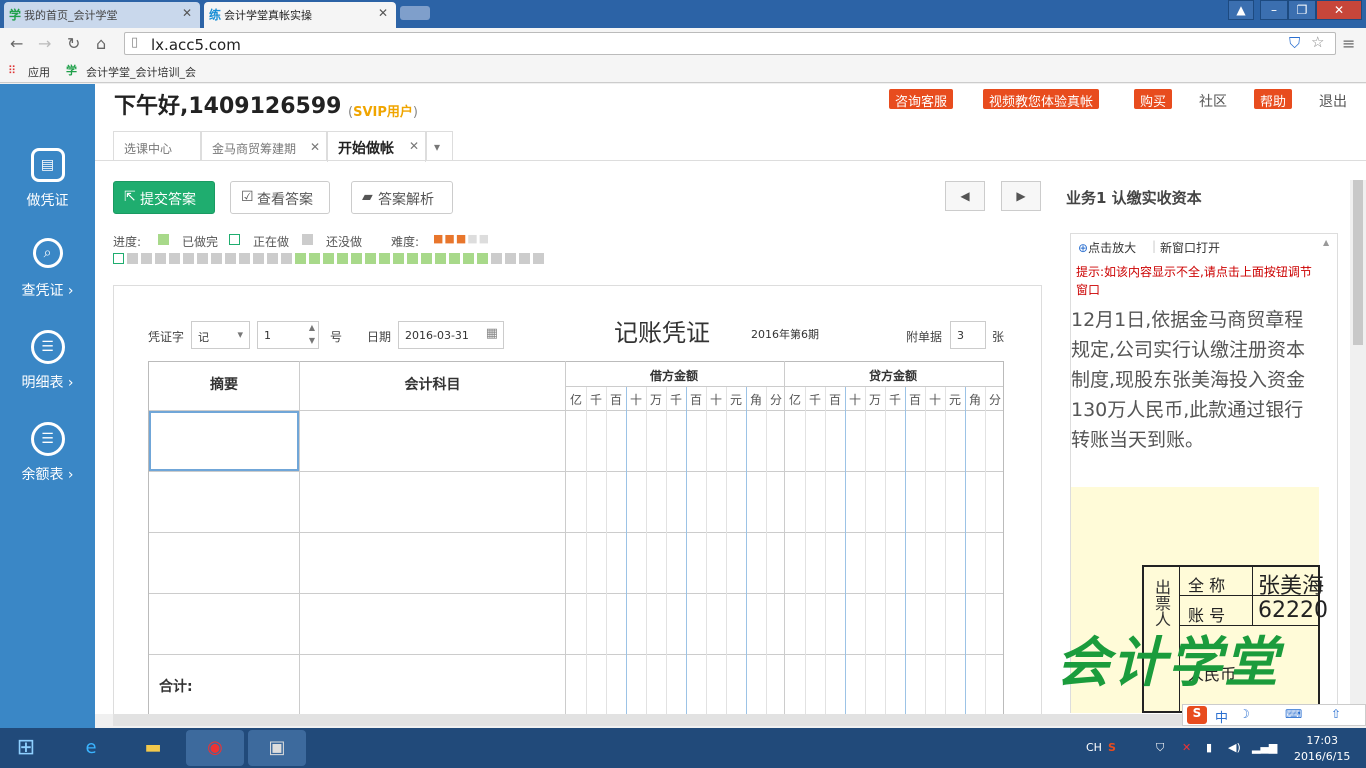 This screenshot has width=1366, height=768. I want to click on chrome-icon: ◉, so click(215, 748).